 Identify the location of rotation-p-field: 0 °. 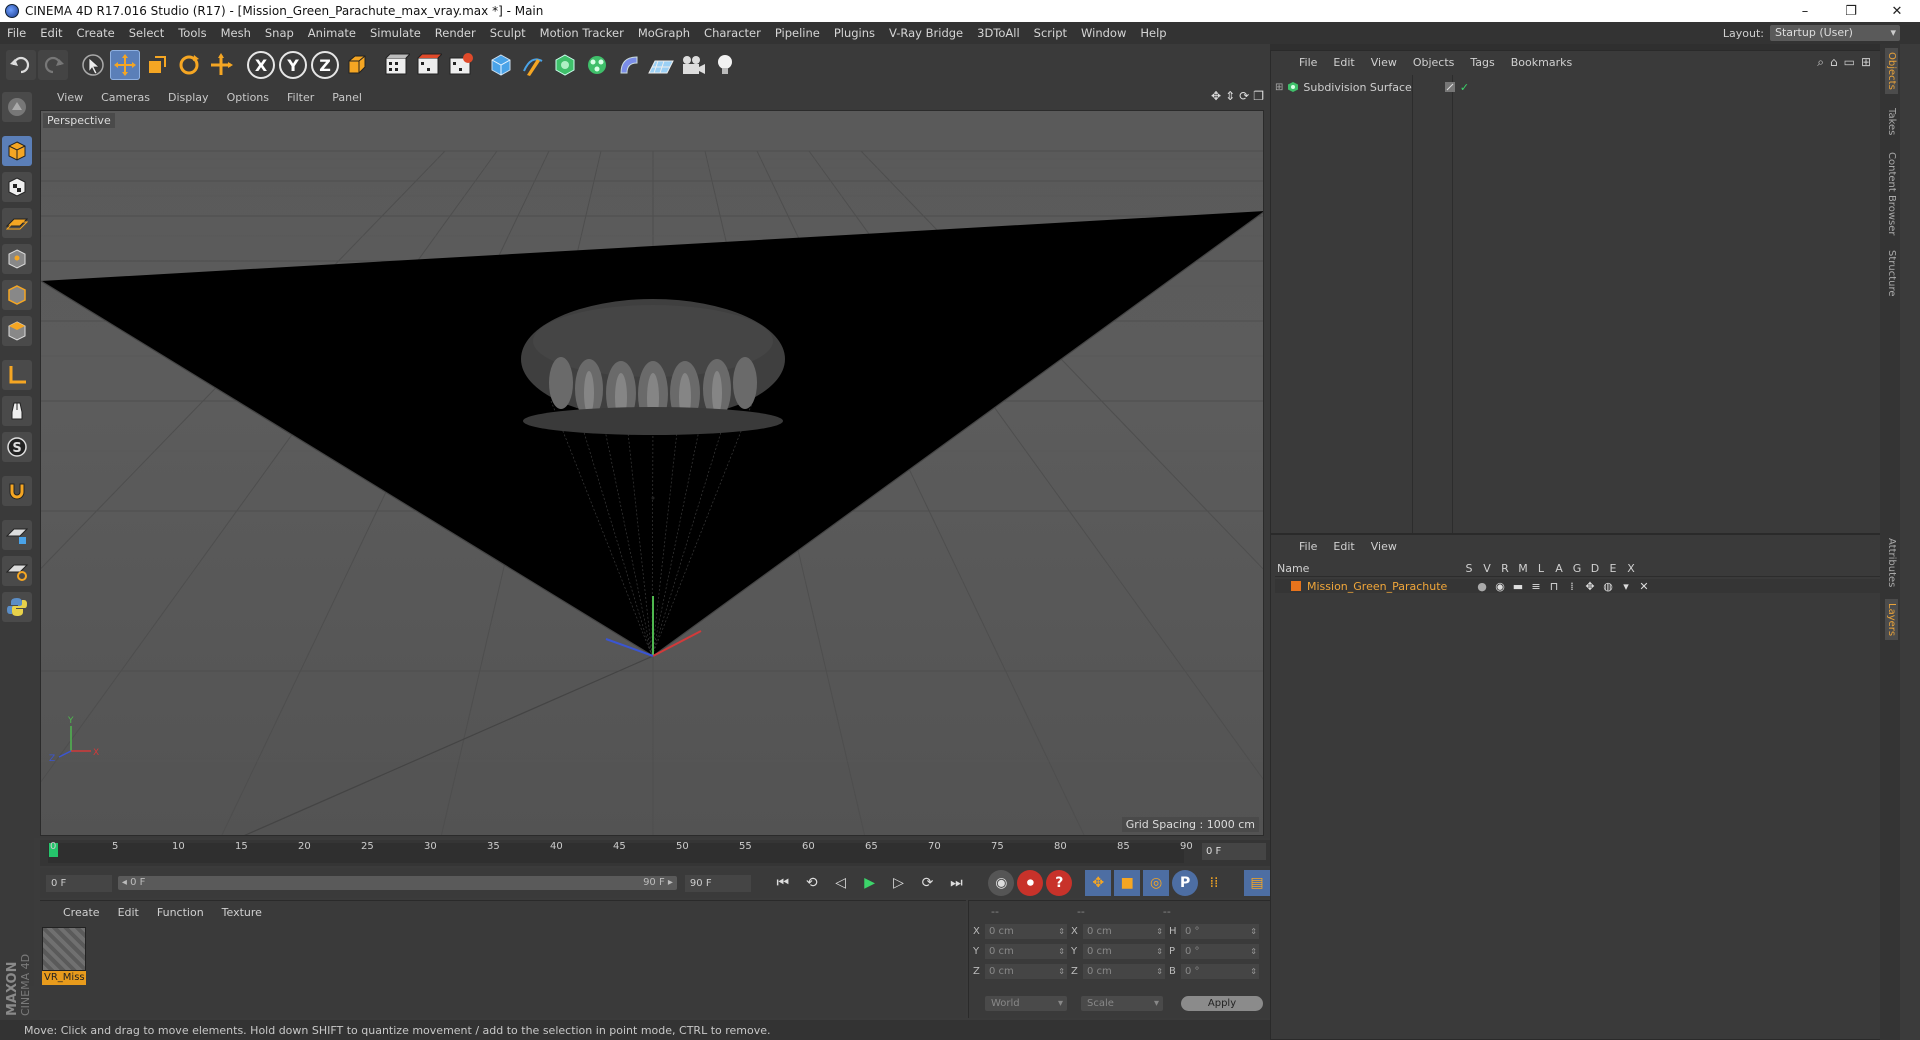
(1220, 951).